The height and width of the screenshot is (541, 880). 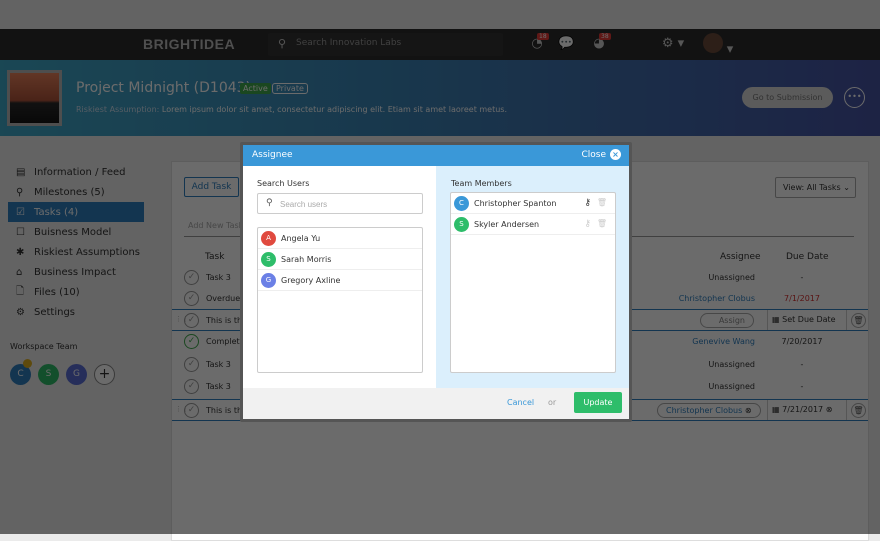 I want to click on list-item: G Gregory Axline, so click(x=340, y=280).